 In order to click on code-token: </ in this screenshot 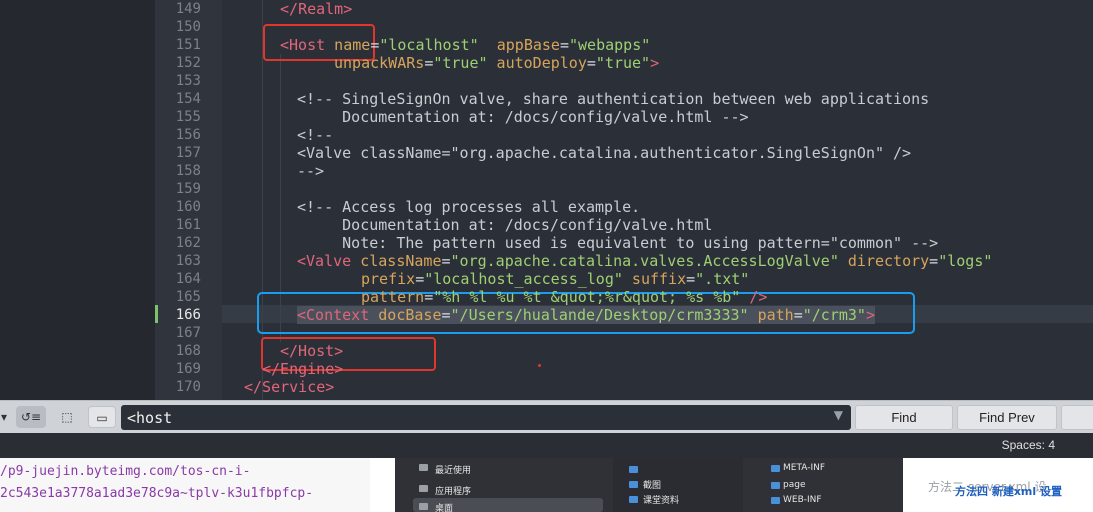, I will do `click(289, 9)`.